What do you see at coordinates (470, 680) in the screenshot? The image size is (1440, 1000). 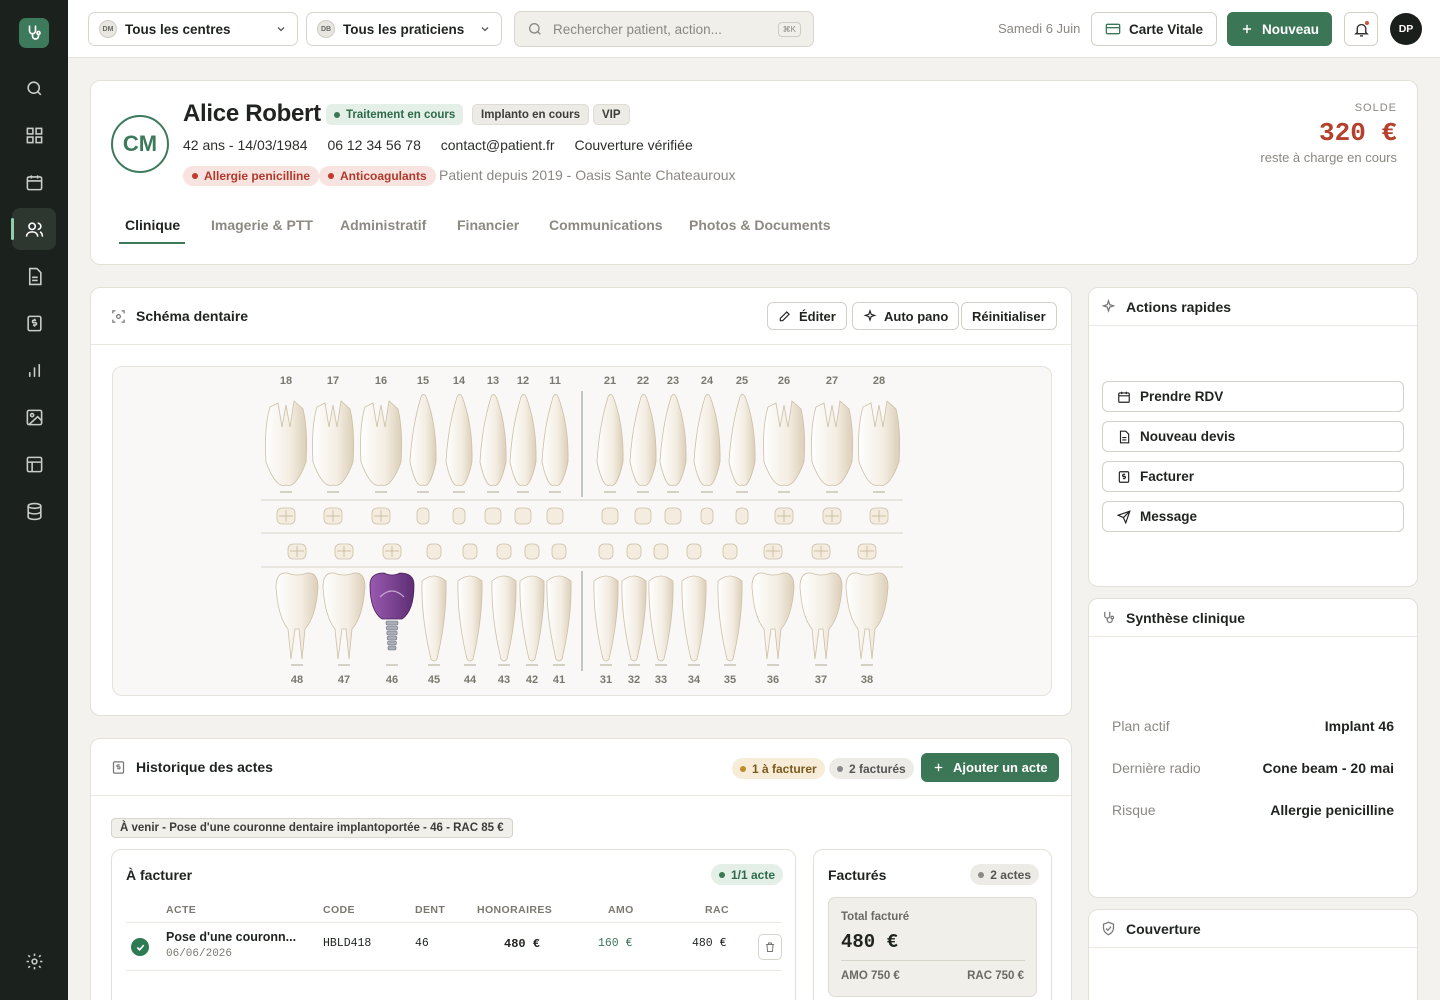 I see `tooth-number: 44` at bounding box center [470, 680].